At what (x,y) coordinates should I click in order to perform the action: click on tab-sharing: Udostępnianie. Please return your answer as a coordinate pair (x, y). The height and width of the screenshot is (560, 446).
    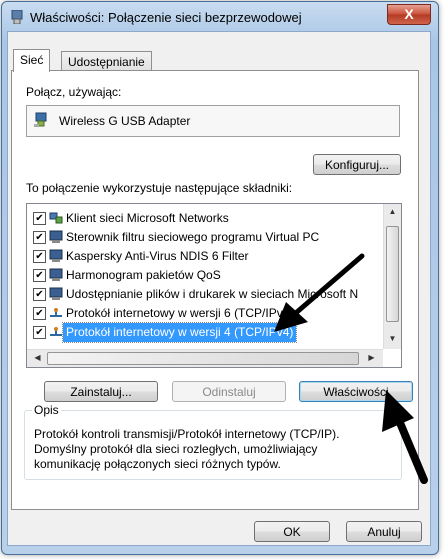
    Looking at the image, I should click on (106, 61).